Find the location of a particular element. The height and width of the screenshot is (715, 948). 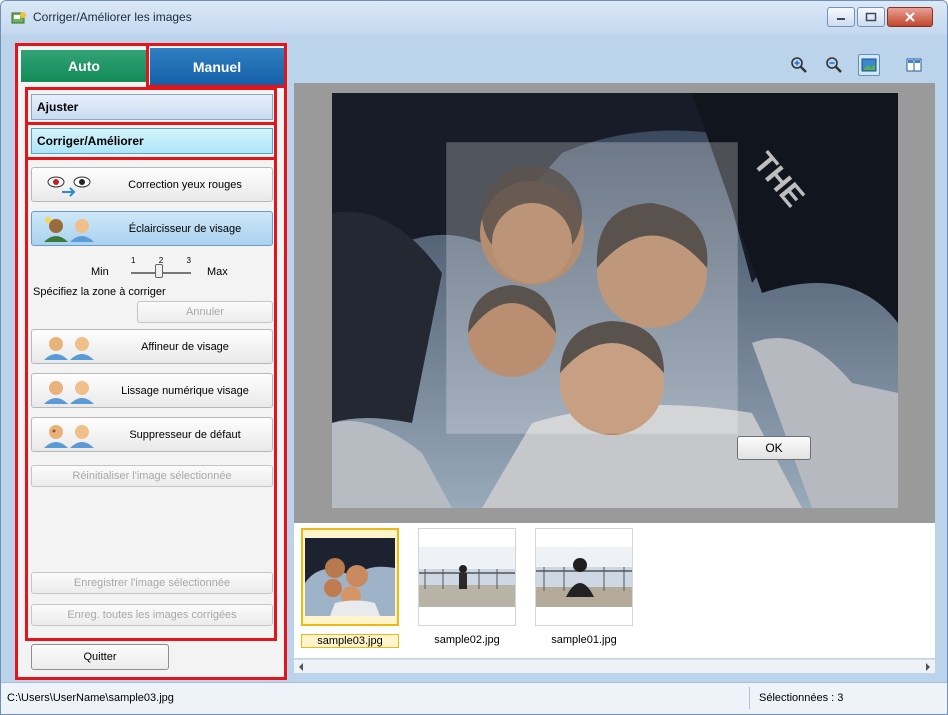

window-title: Corriger/Améliorer les images is located at coordinates (112, 17).